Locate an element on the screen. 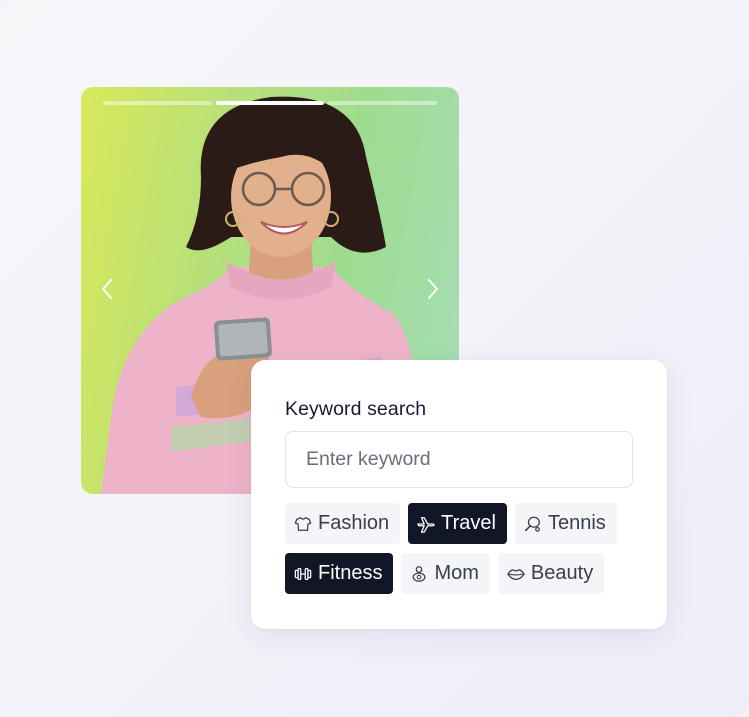 The height and width of the screenshot is (717, 749). tag-fashion: Fashion is located at coordinates (343, 523).